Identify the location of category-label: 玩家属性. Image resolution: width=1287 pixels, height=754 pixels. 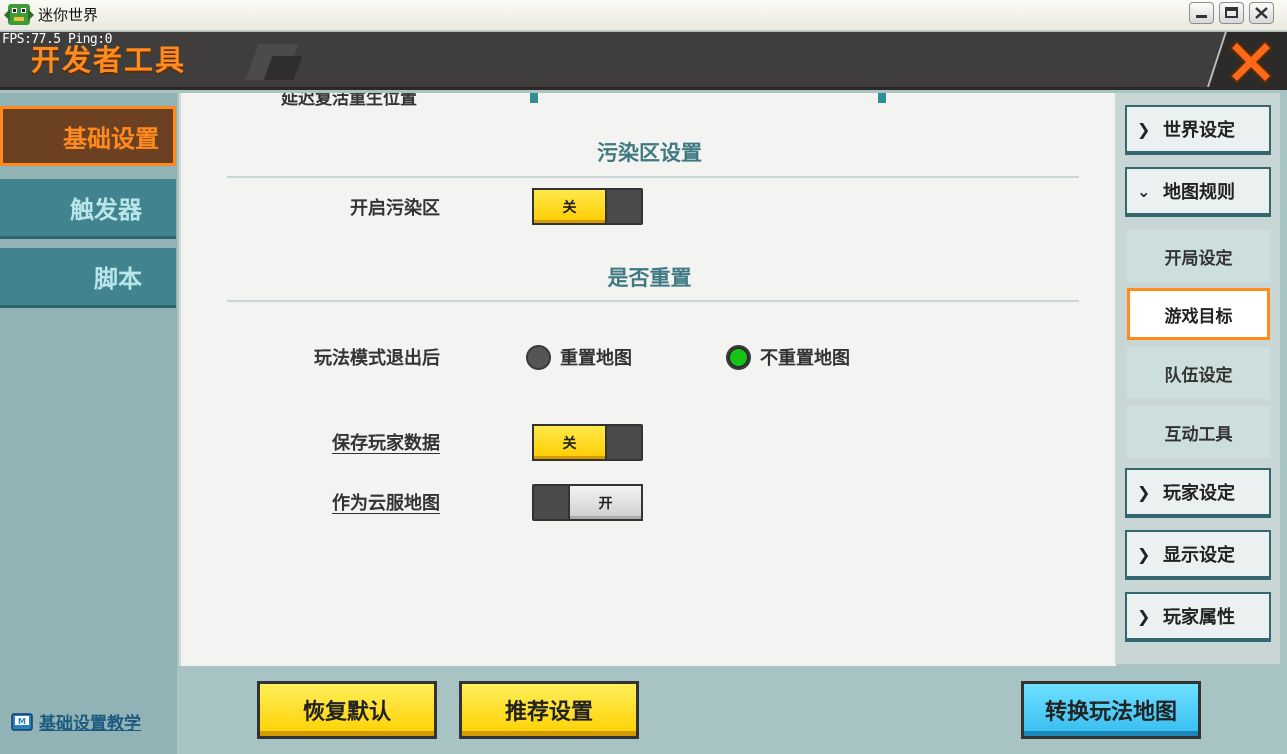
(1199, 617).